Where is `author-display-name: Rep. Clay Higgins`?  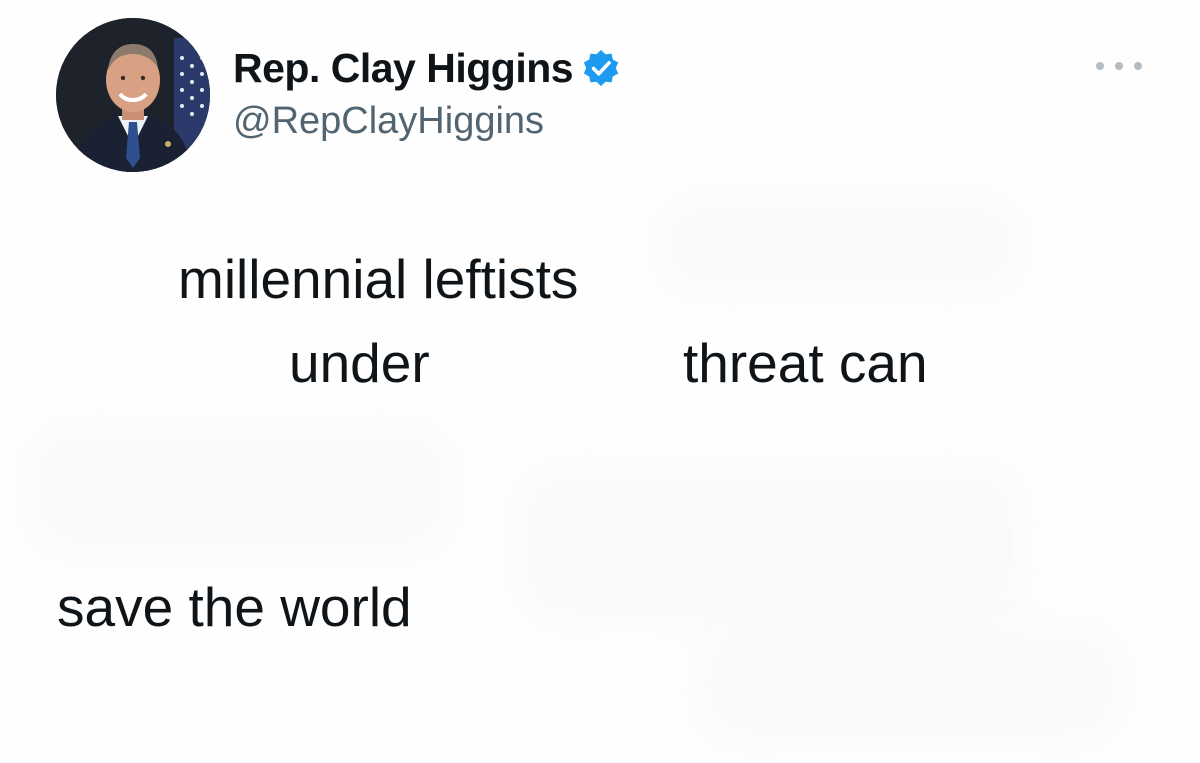 author-display-name: Rep. Clay Higgins is located at coordinates (403, 68).